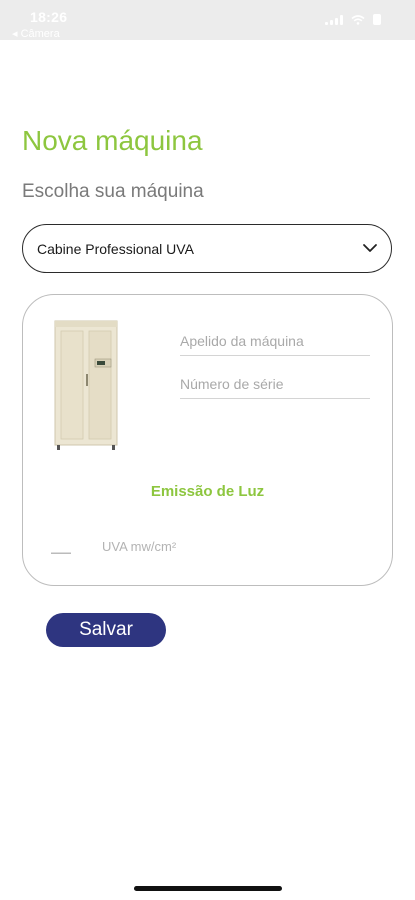 The image size is (415, 900). I want to click on page-title: Nova máquina, so click(112, 140).